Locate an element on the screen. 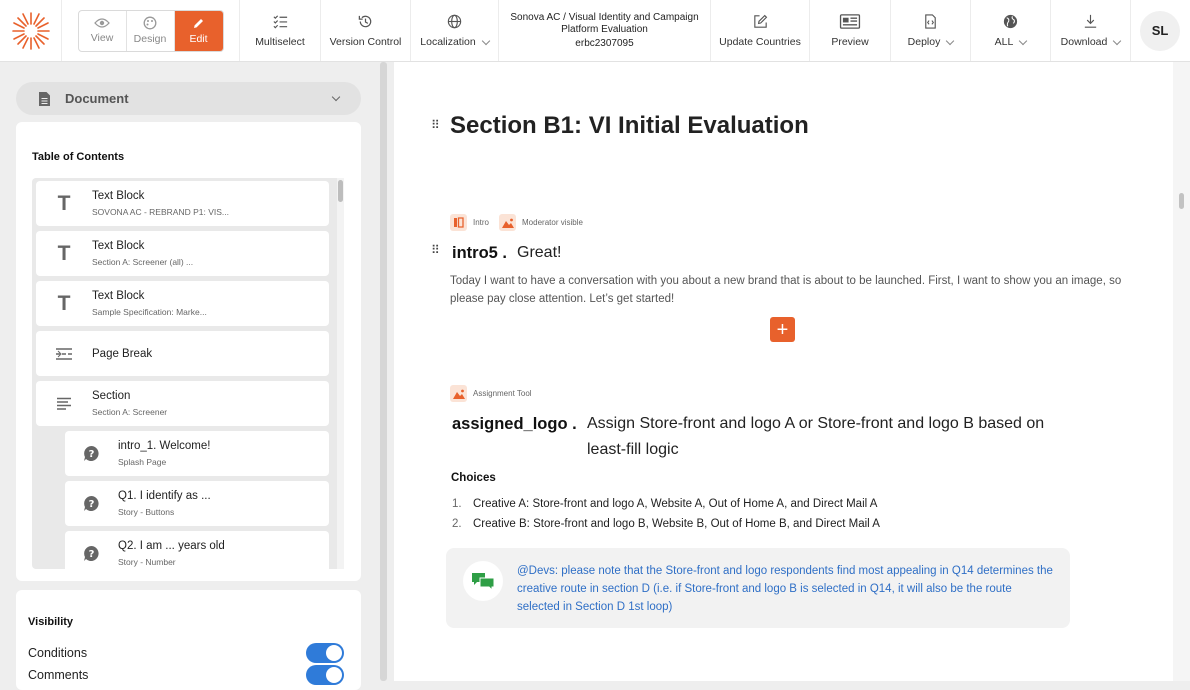  update-countries-button: Update Countries is located at coordinates (760, 30).